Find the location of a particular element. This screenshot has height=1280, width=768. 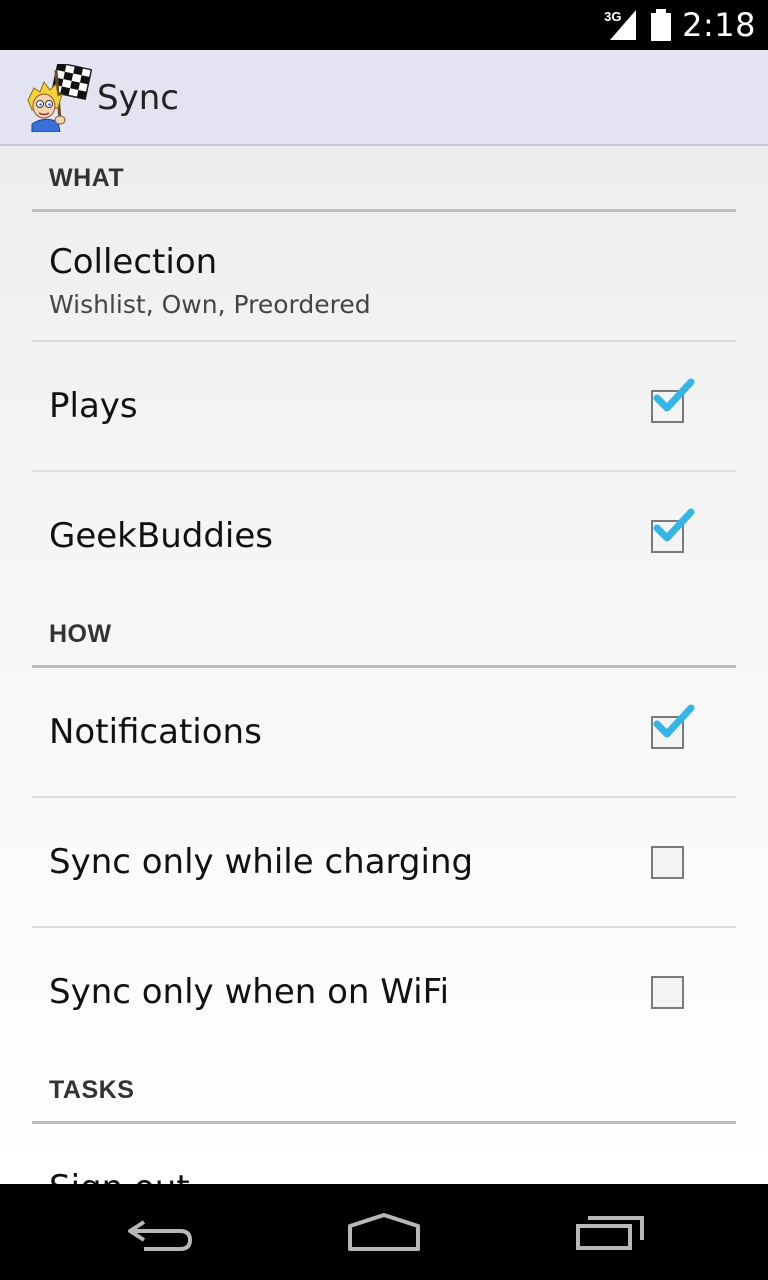

section-header-label: TASKS is located at coordinates (92, 1090).